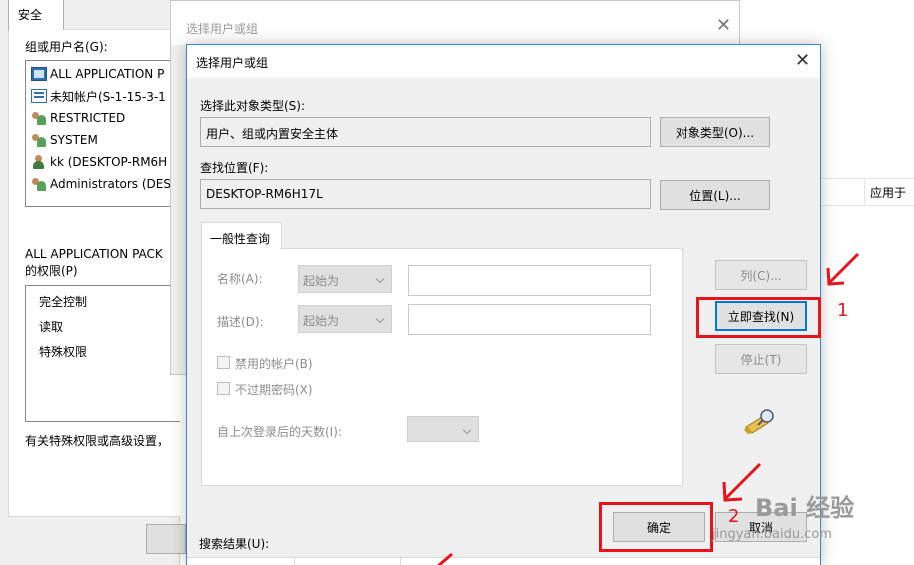  Describe the element at coordinates (241, 235) in the screenshot. I see `tab-general-query: 一般性查询` at that location.